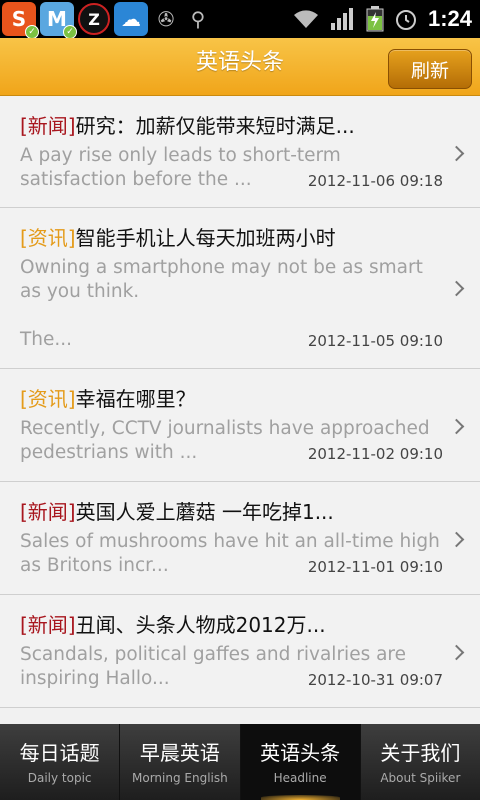 Image resolution: width=480 pixels, height=800 pixels. Describe the element at coordinates (300, 753) in the screenshot. I see `tab-label-cn: 英语头条` at that location.